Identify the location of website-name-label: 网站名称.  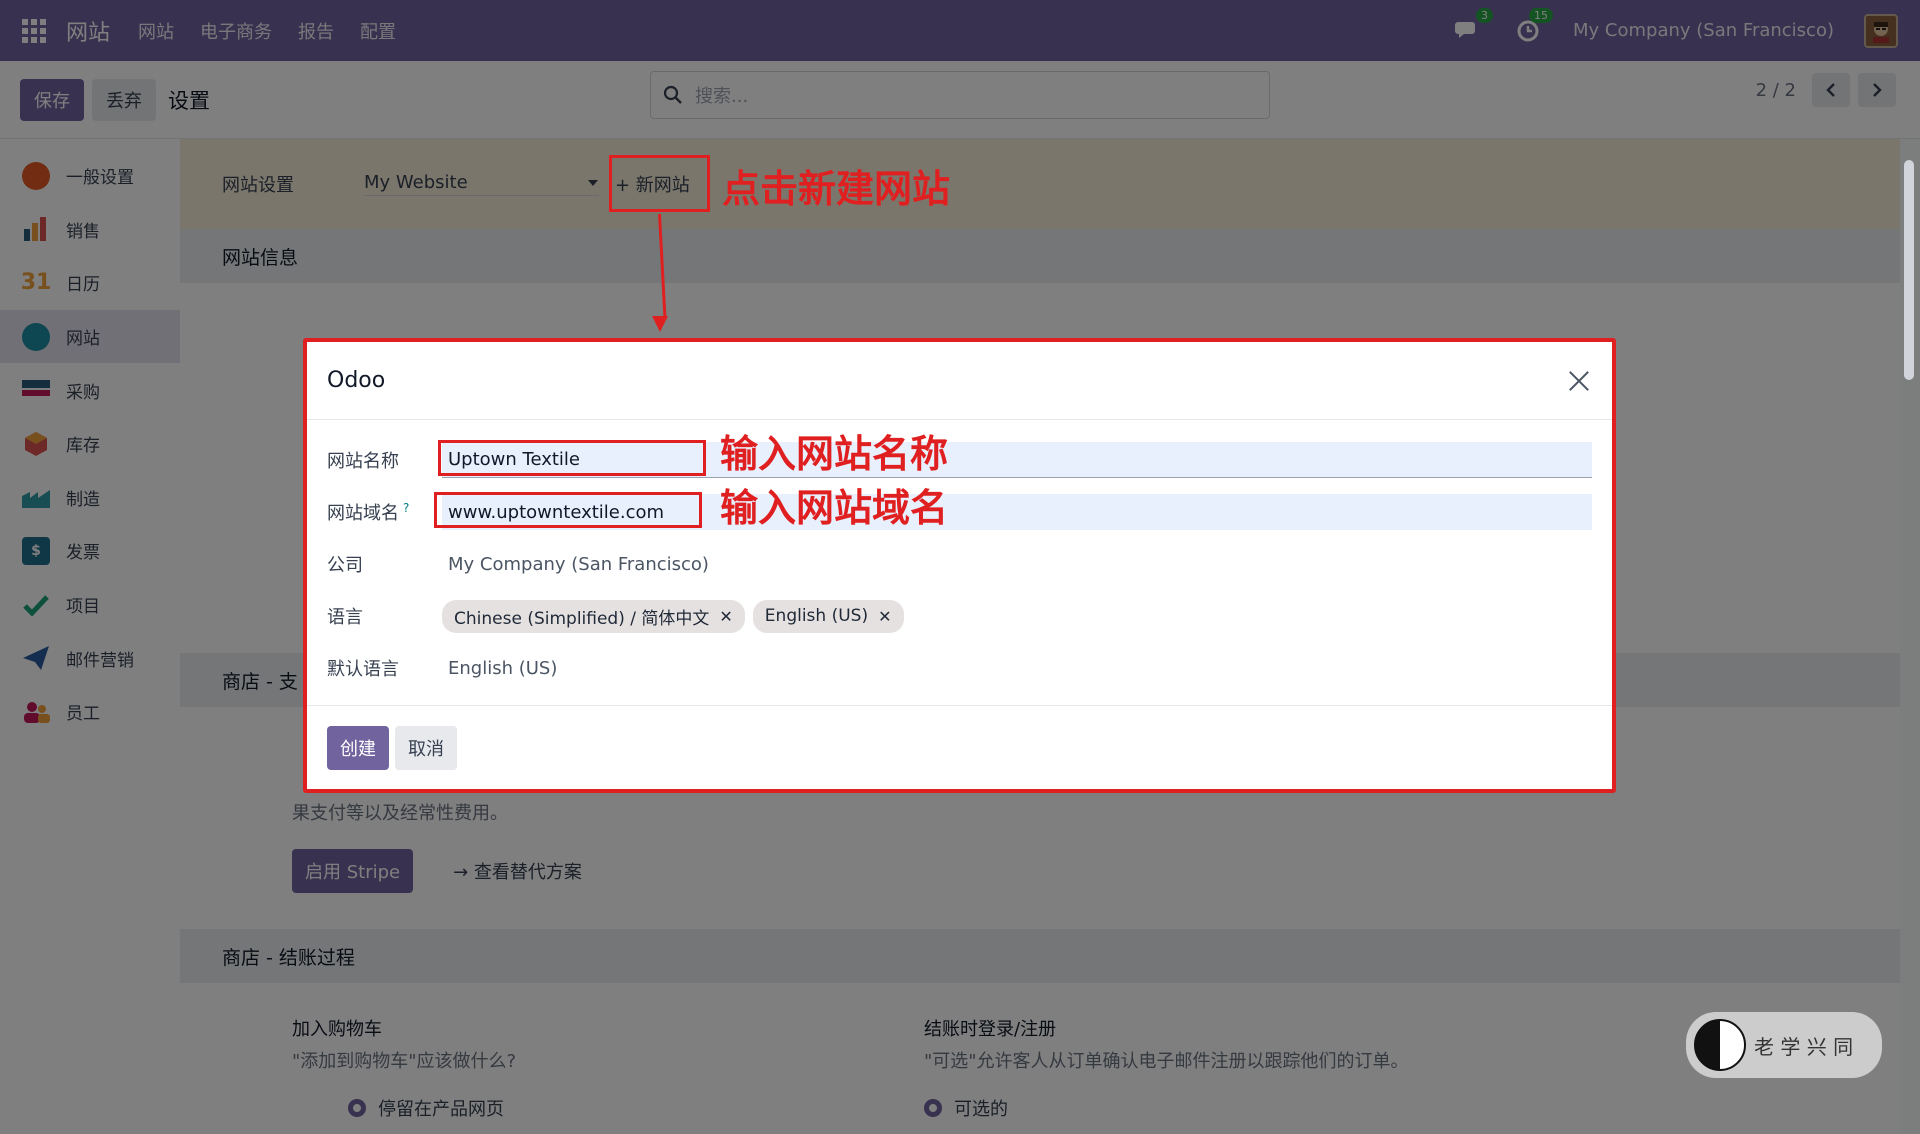
(363, 461).